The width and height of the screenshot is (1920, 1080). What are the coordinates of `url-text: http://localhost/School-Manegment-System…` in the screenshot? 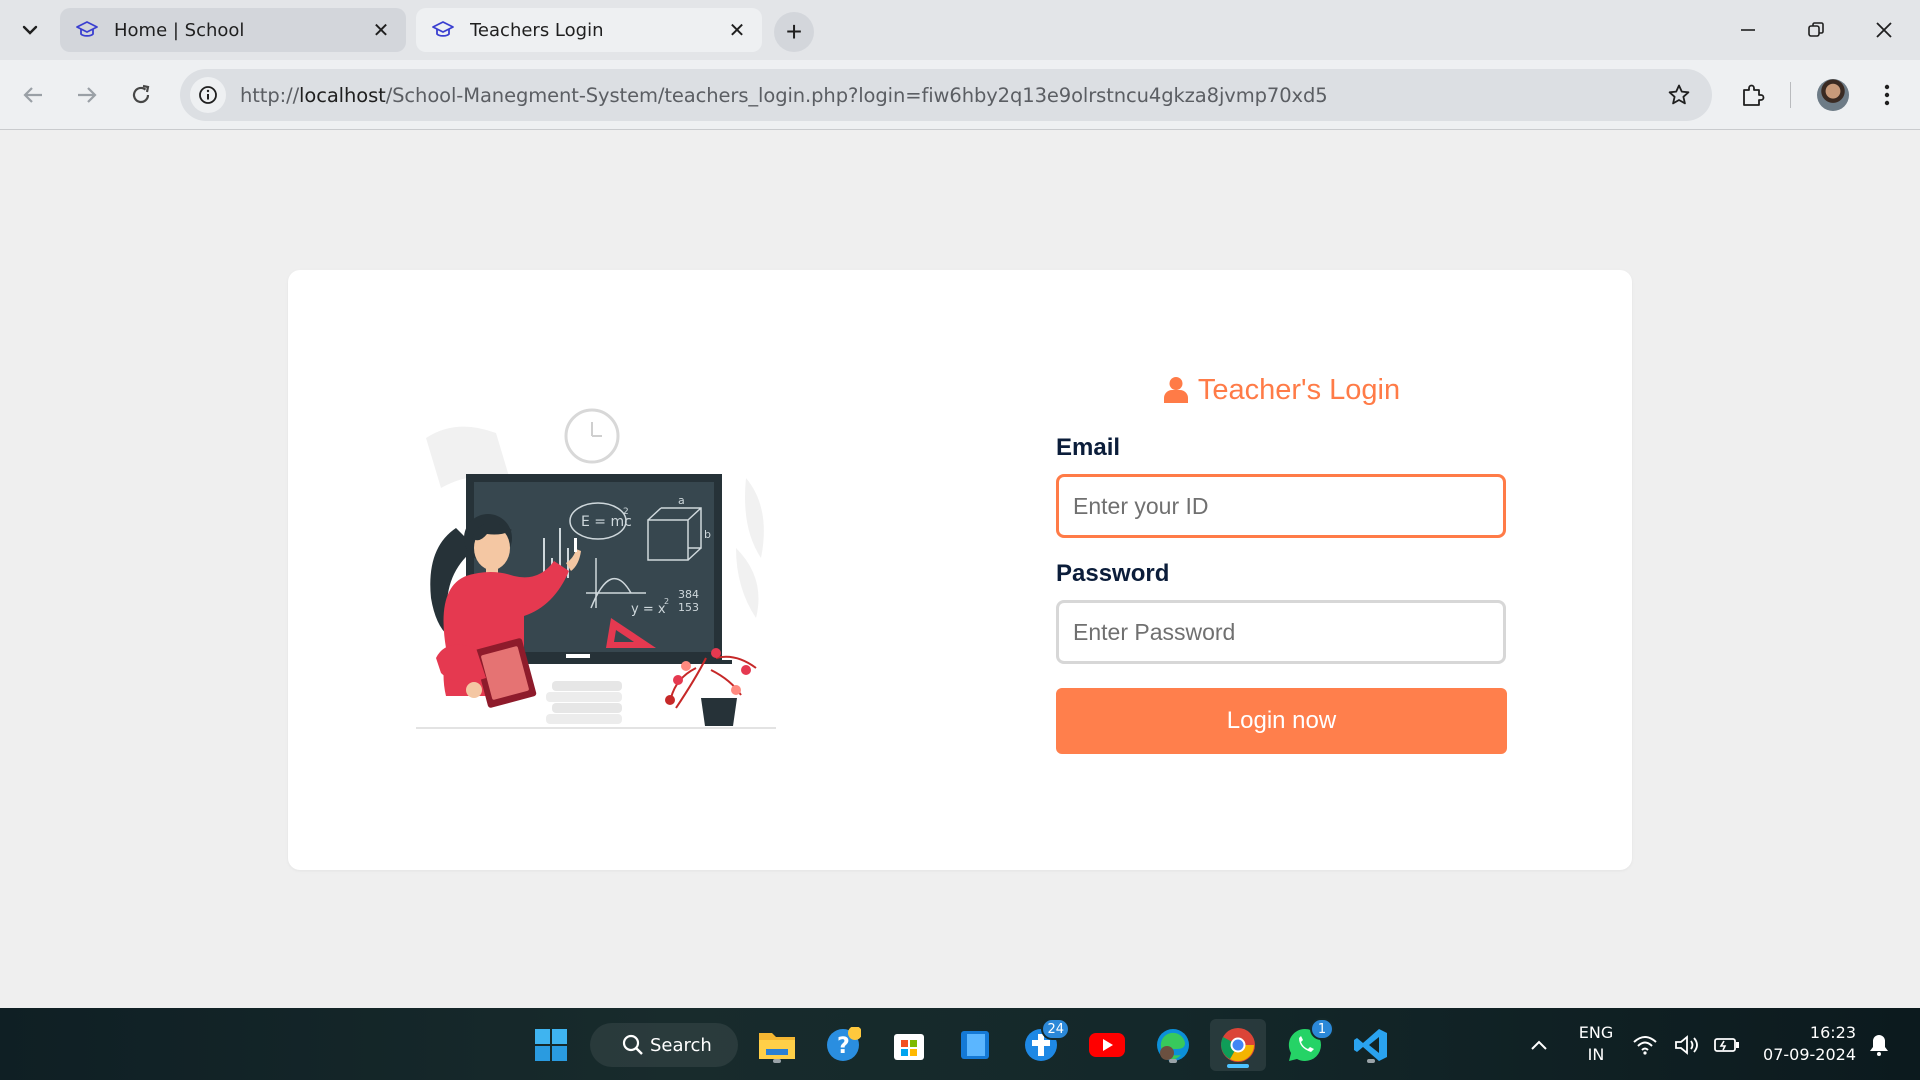 It's located at (949, 95).